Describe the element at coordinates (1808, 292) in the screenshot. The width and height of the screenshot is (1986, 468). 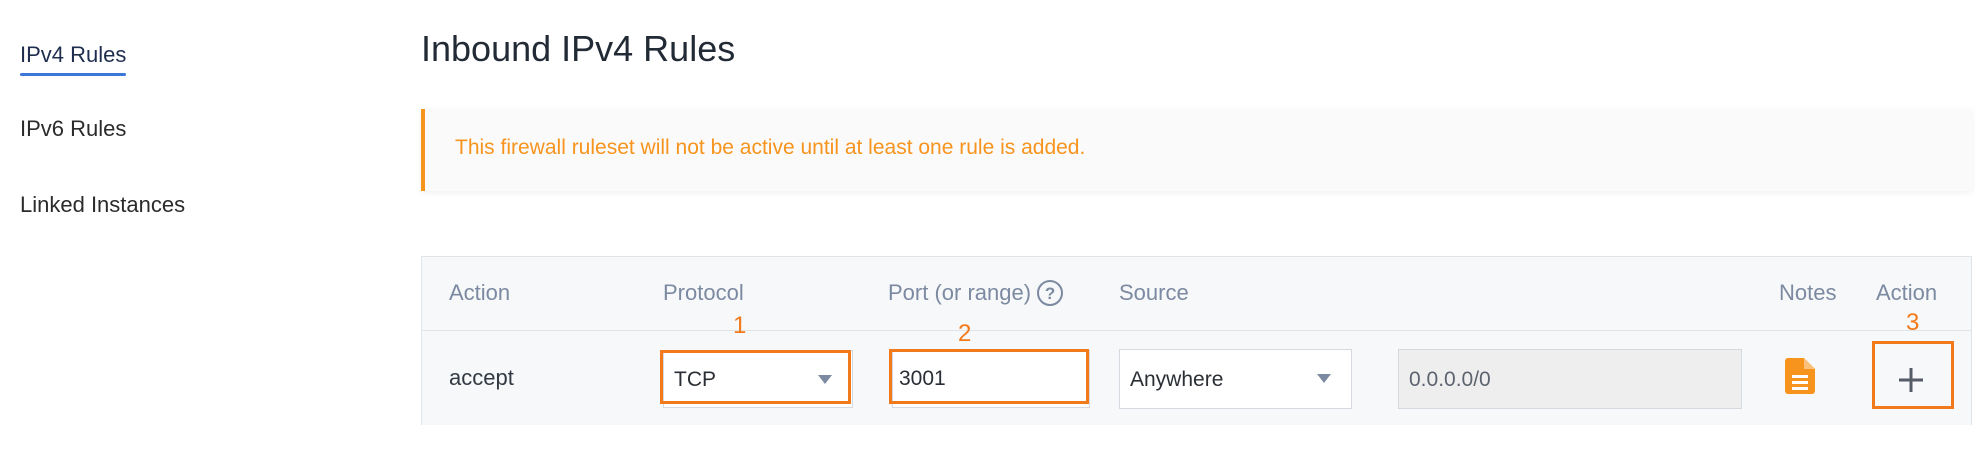
I see `column-header-notes: Notes` at that location.